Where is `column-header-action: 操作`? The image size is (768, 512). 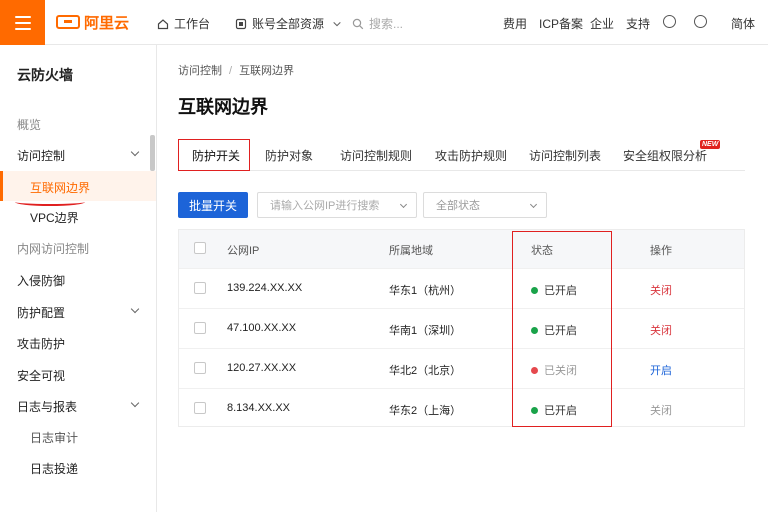 column-header-action: 操作 is located at coordinates (661, 251).